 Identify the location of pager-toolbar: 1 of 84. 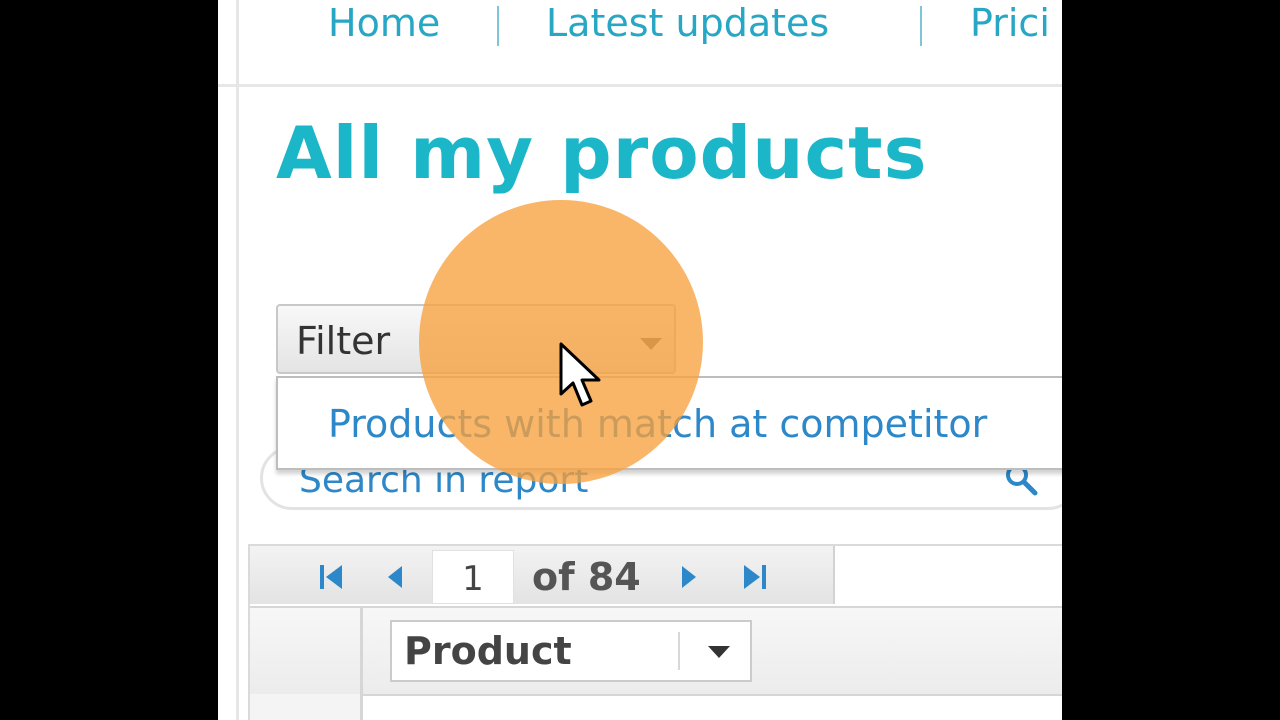
(542, 575).